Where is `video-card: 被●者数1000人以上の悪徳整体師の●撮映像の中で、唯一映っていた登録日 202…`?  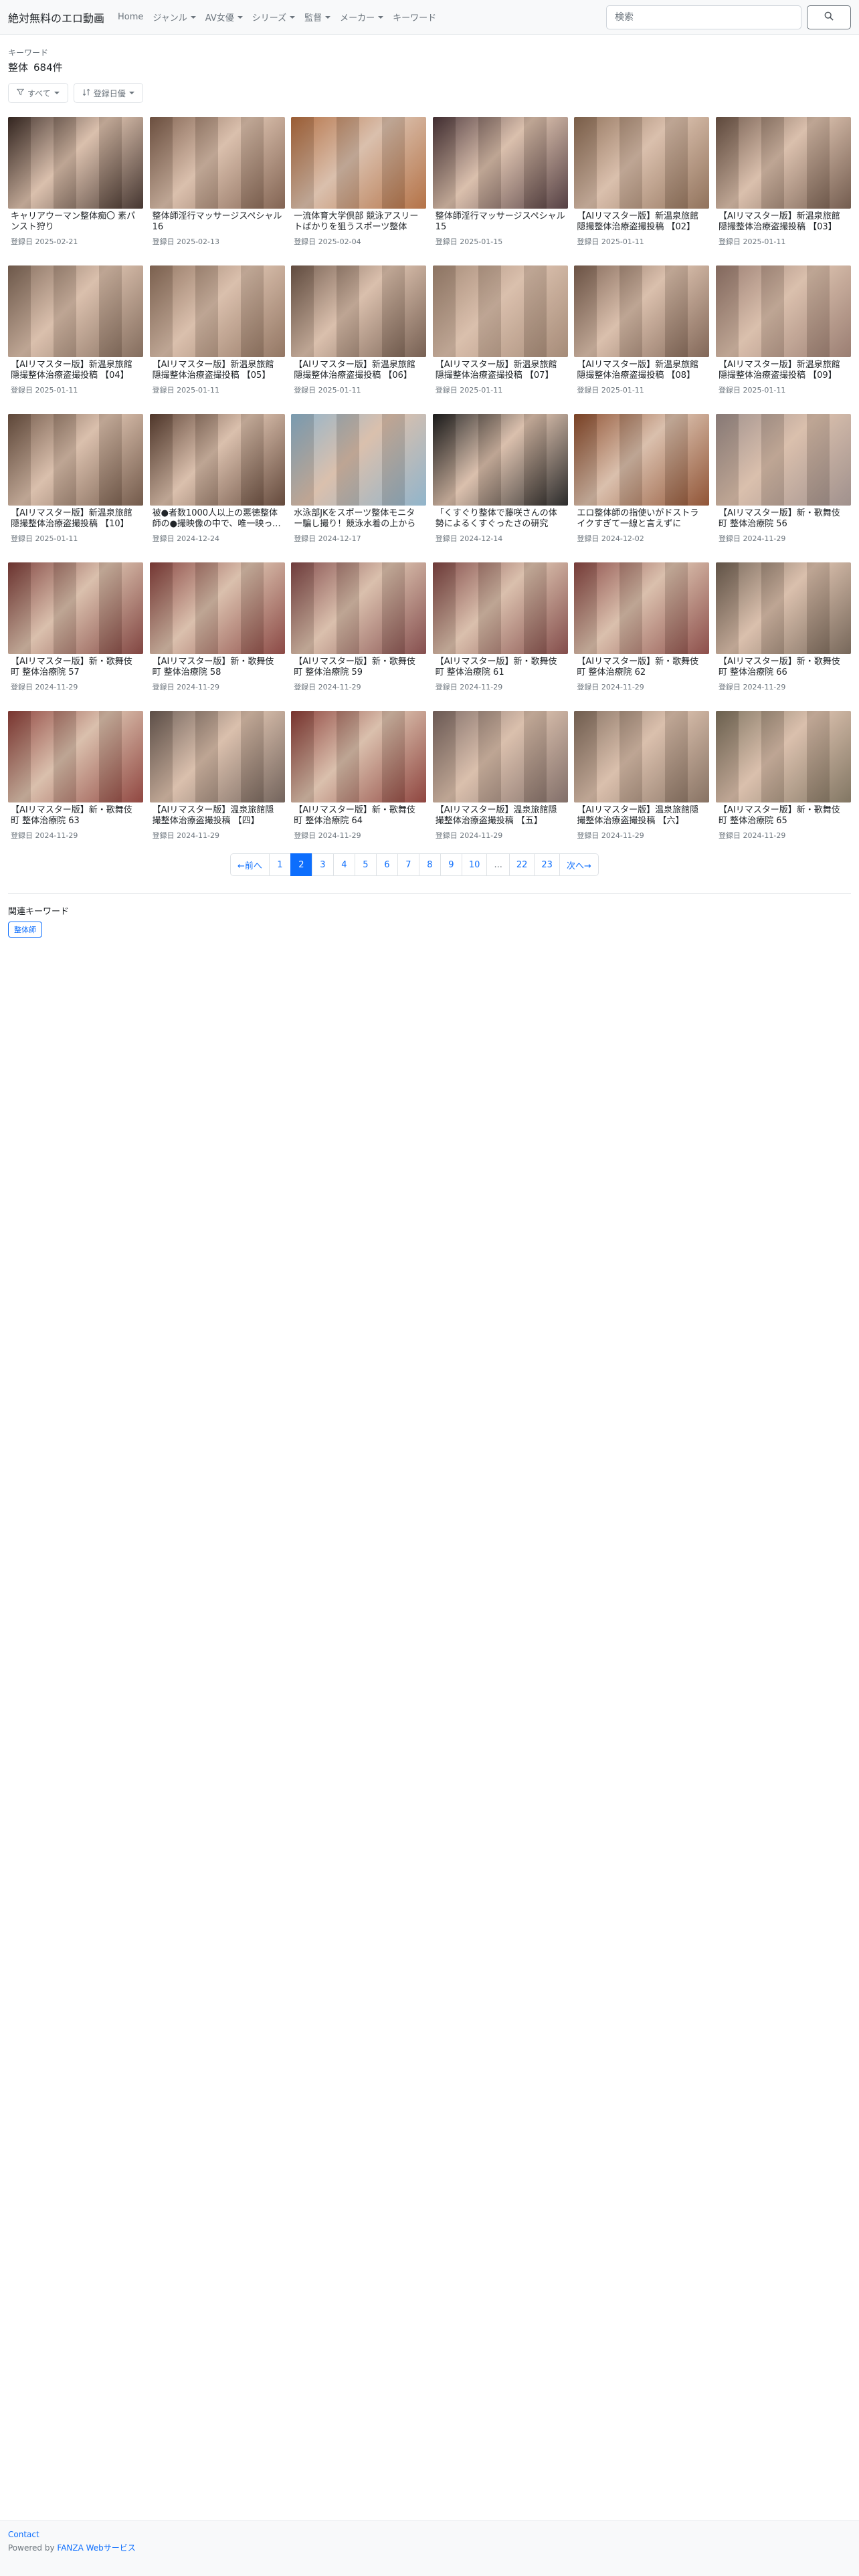
video-card: 被●者数1000人以上の悪徳整体師の●撮映像の中で、唯一映っていた登録日 202… is located at coordinates (217, 488).